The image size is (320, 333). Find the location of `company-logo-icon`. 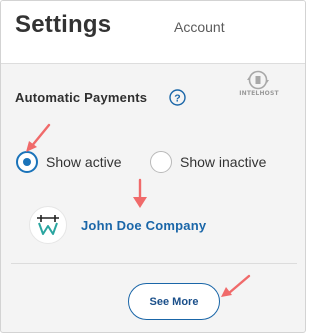

company-logo-icon is located at coordinates (48, 225).